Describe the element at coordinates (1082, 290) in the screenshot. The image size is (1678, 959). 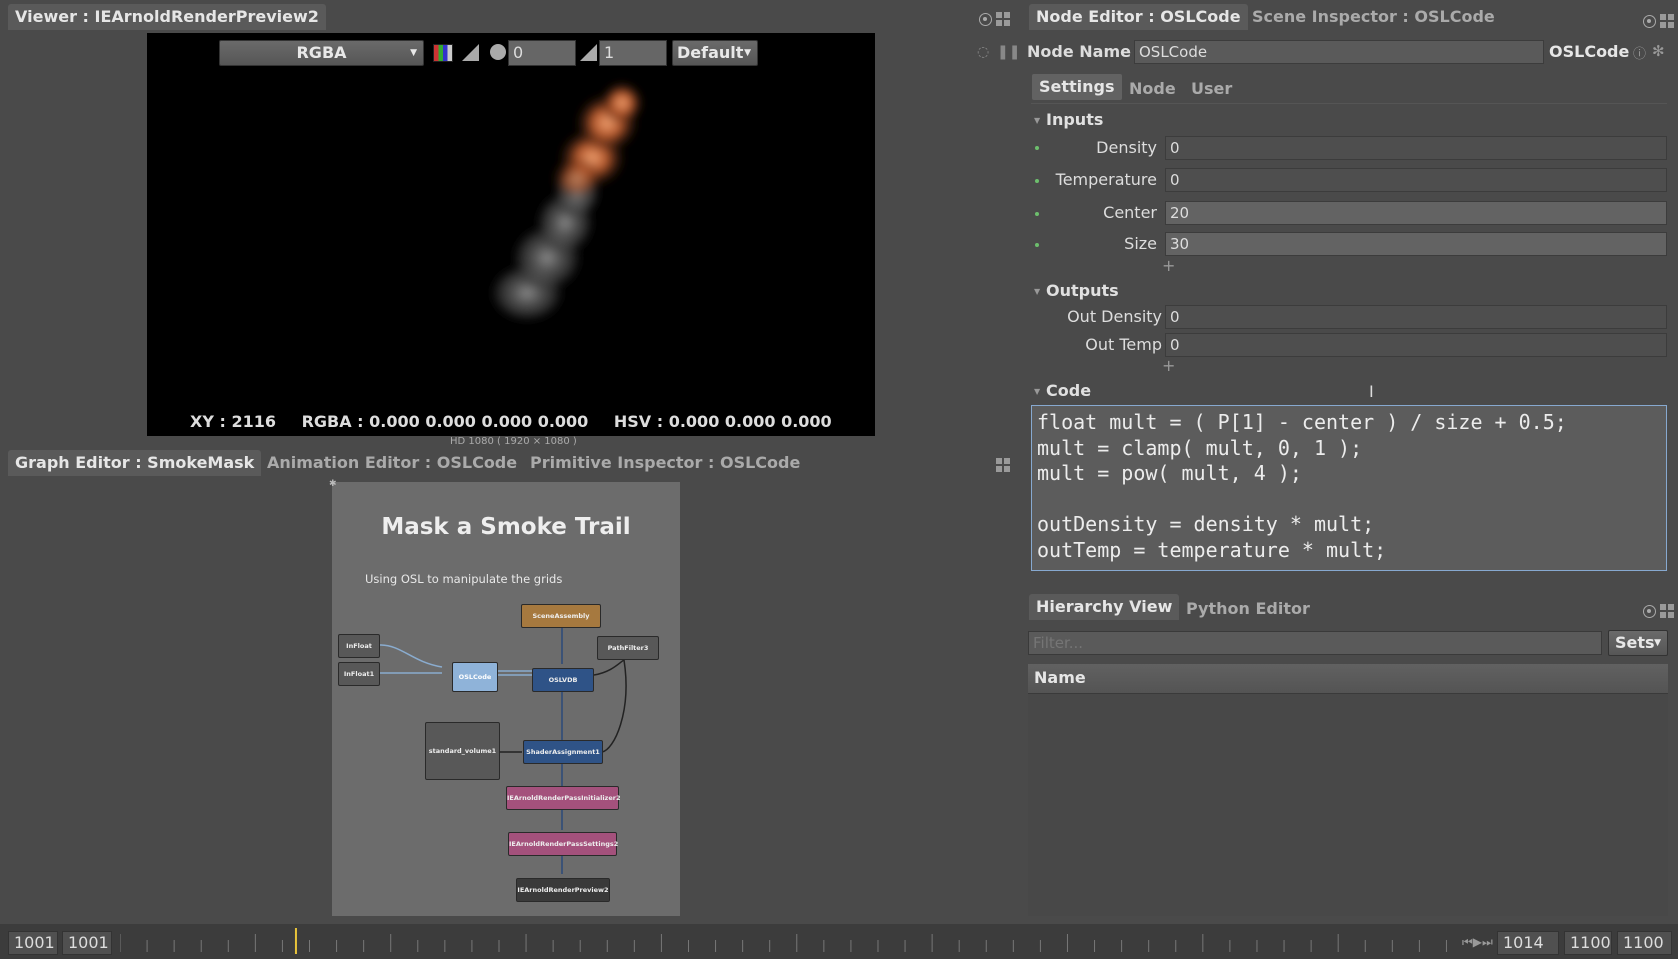
I see `outputs-section-title: Outputs` at that location.